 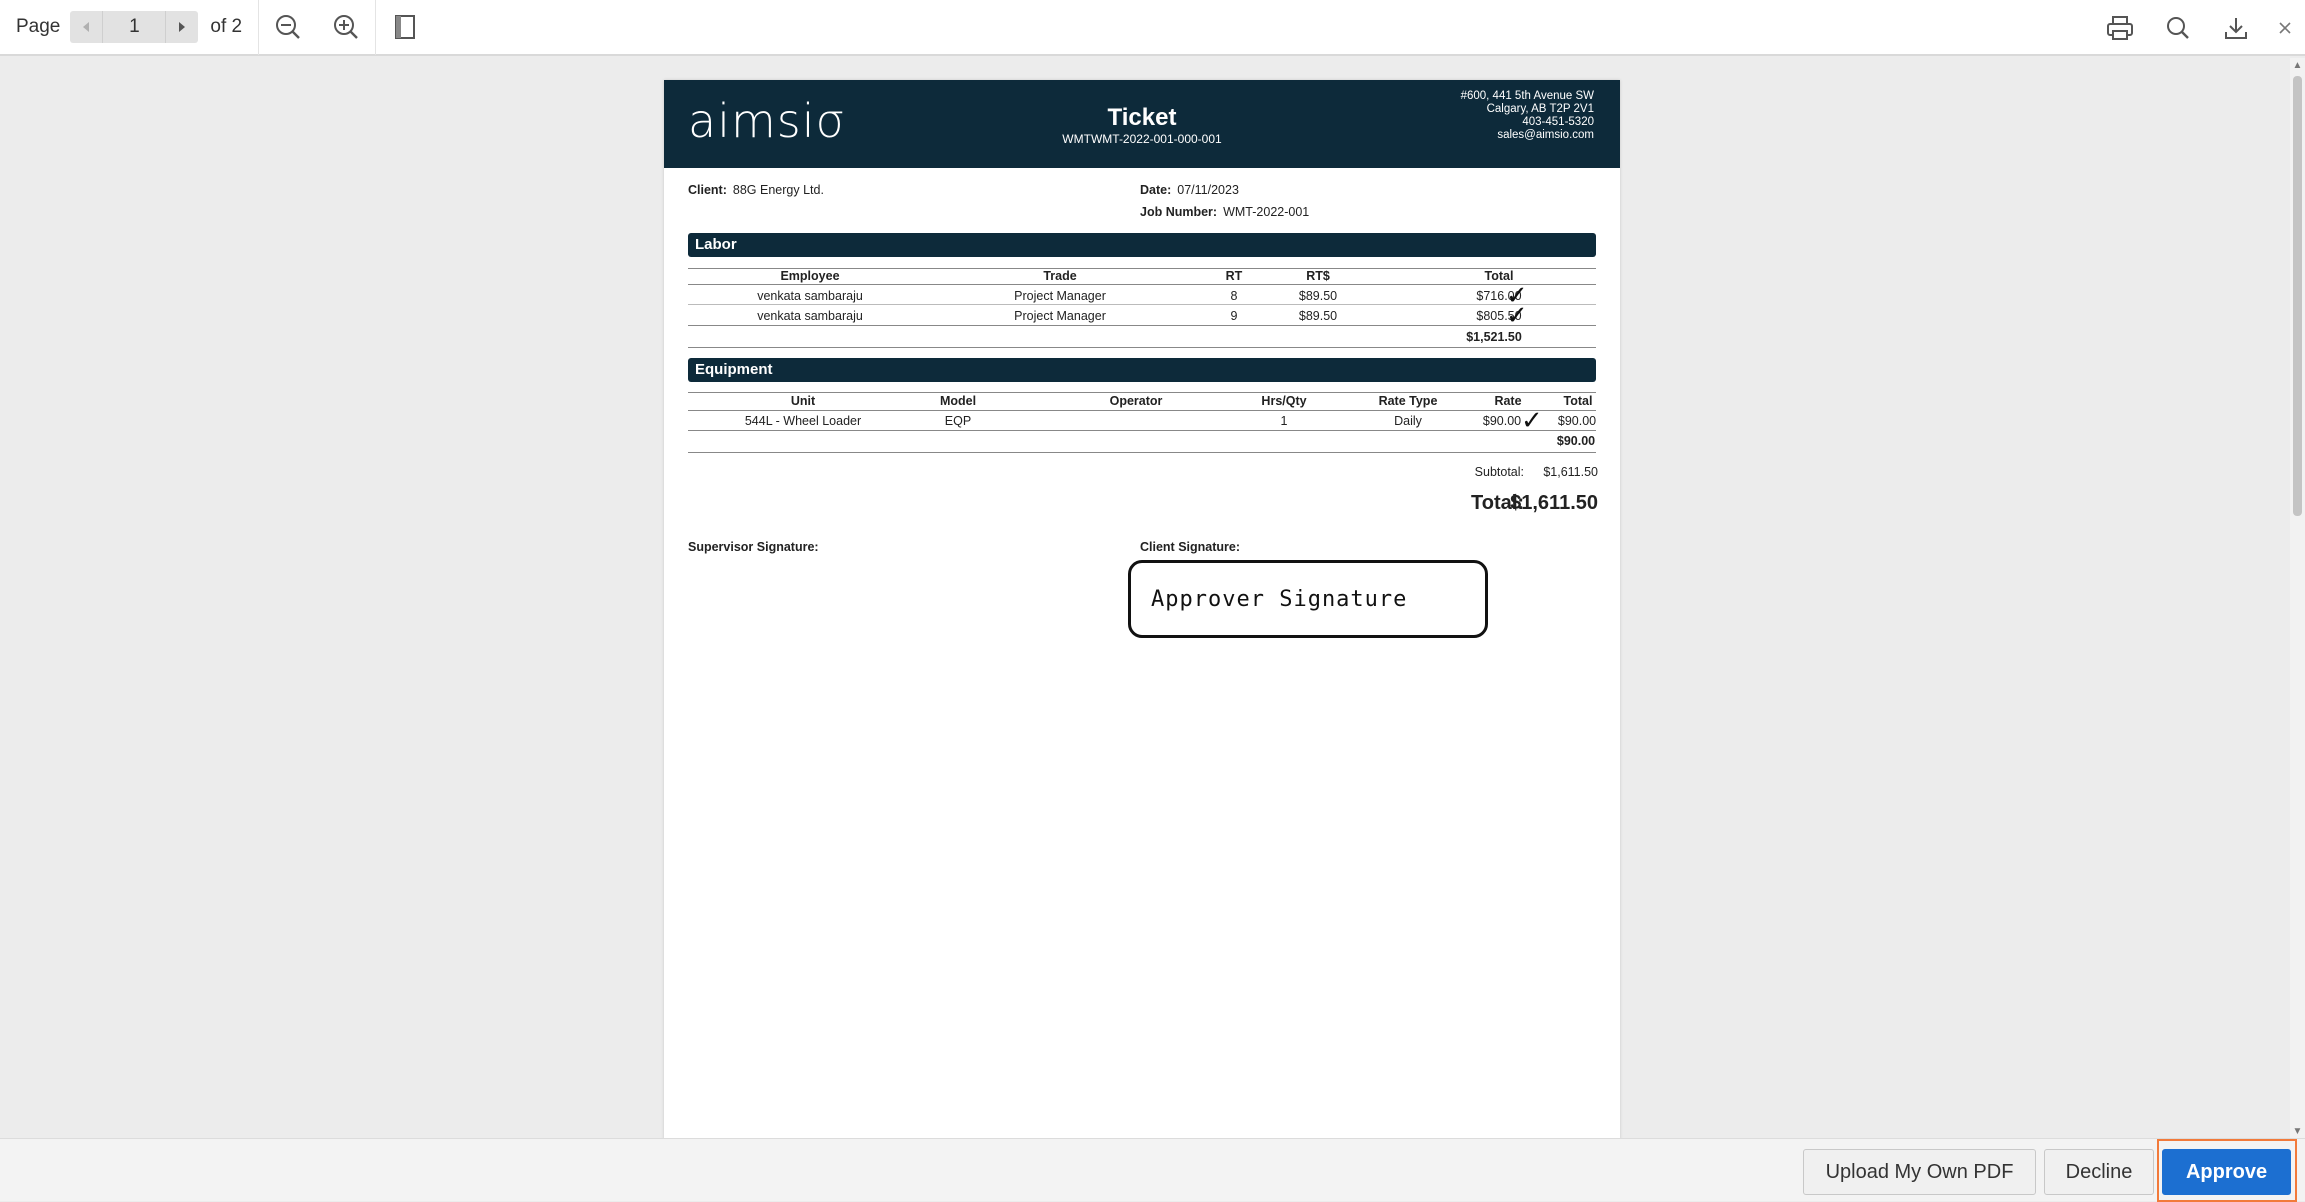 What do you see at coordinates (1284, 421) in the screenshot?
I see `equipment-cell-qty: 1` at bounding box center [1284, 421].